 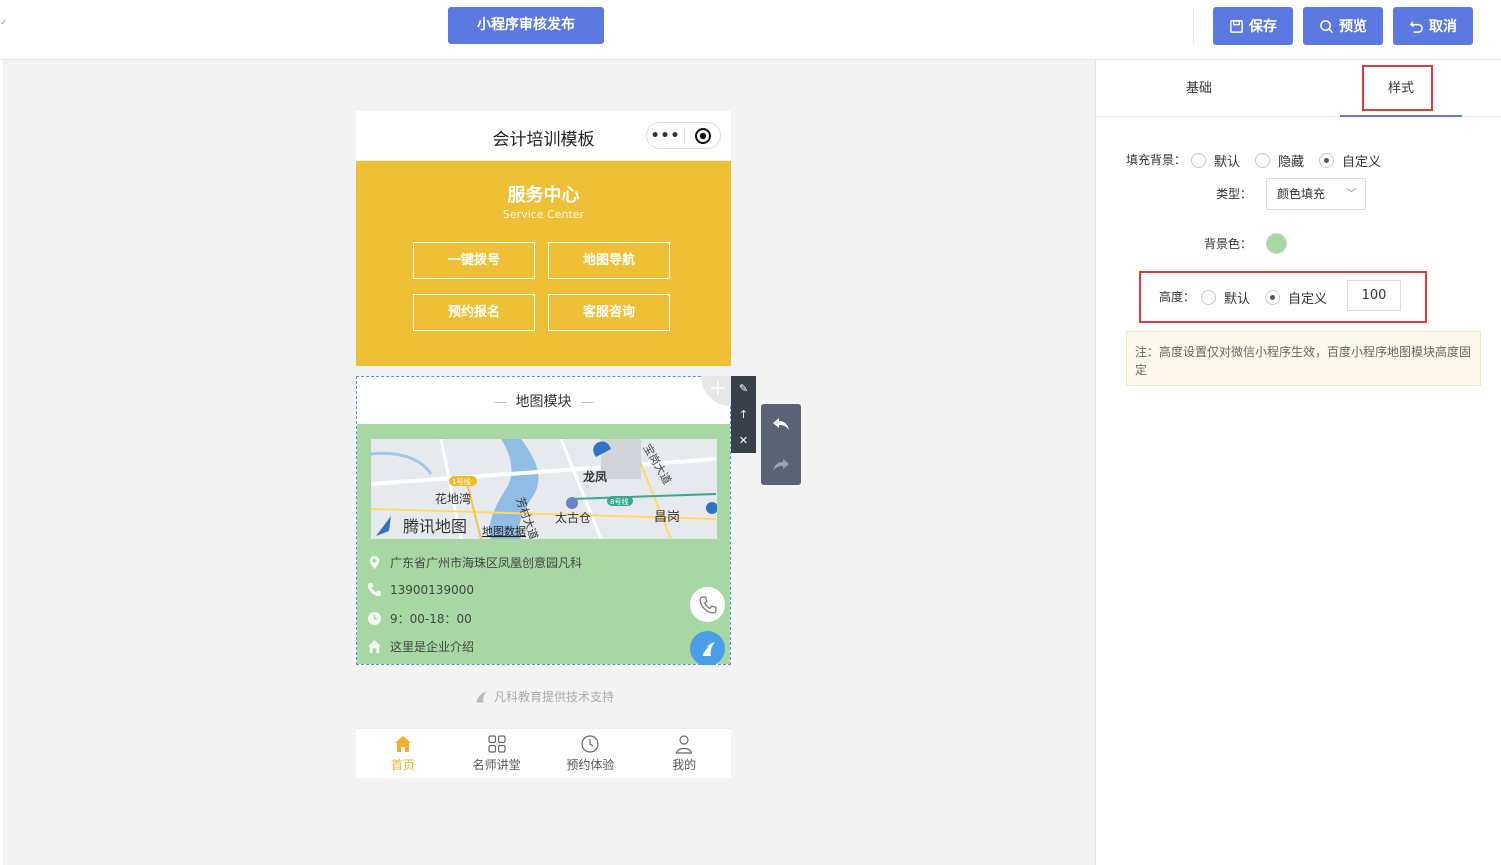 I want to click on undo-button, so click(x=781, y=424).